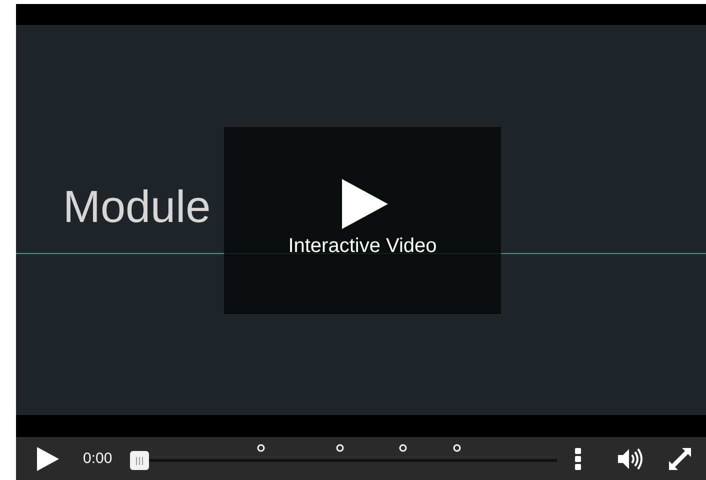  Describe the element at coordinates (98, 458) in the screenshot. I see `current-time: 0:00` at that location.